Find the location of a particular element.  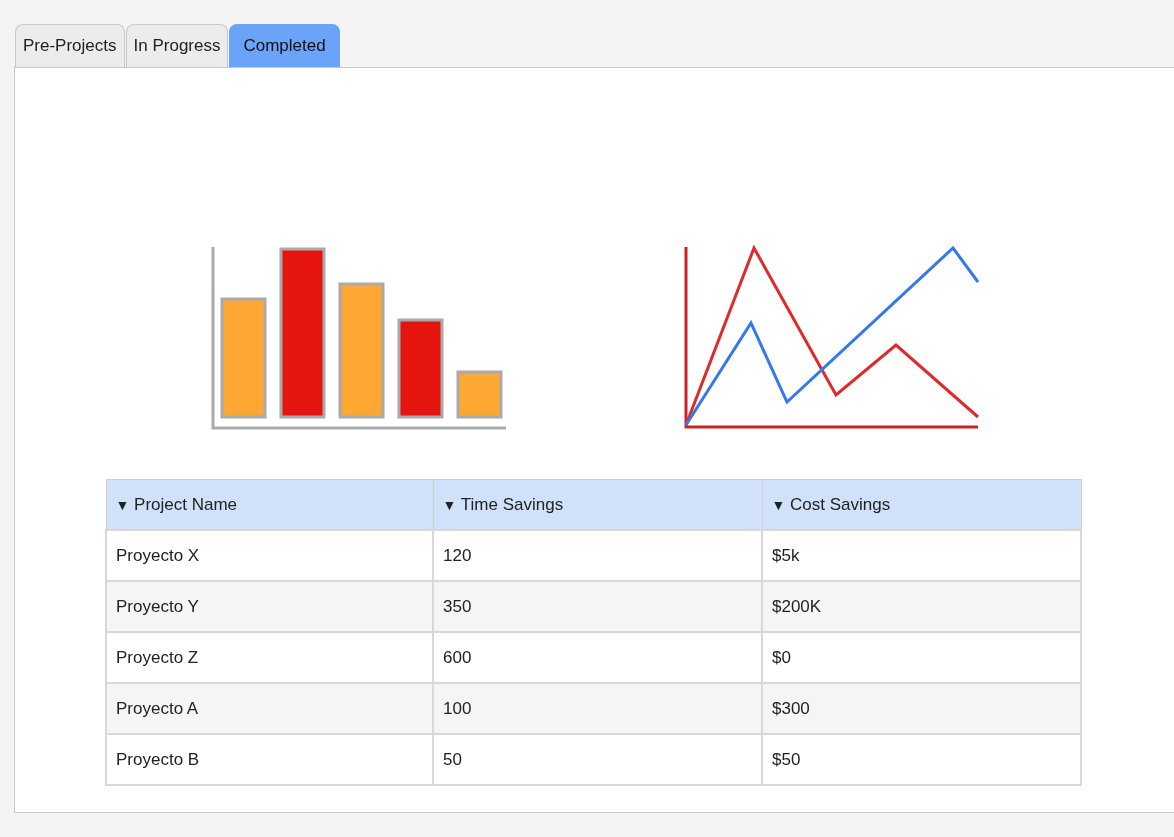

column-header: ▼ Time Savings is located at coordinates (597, 504).